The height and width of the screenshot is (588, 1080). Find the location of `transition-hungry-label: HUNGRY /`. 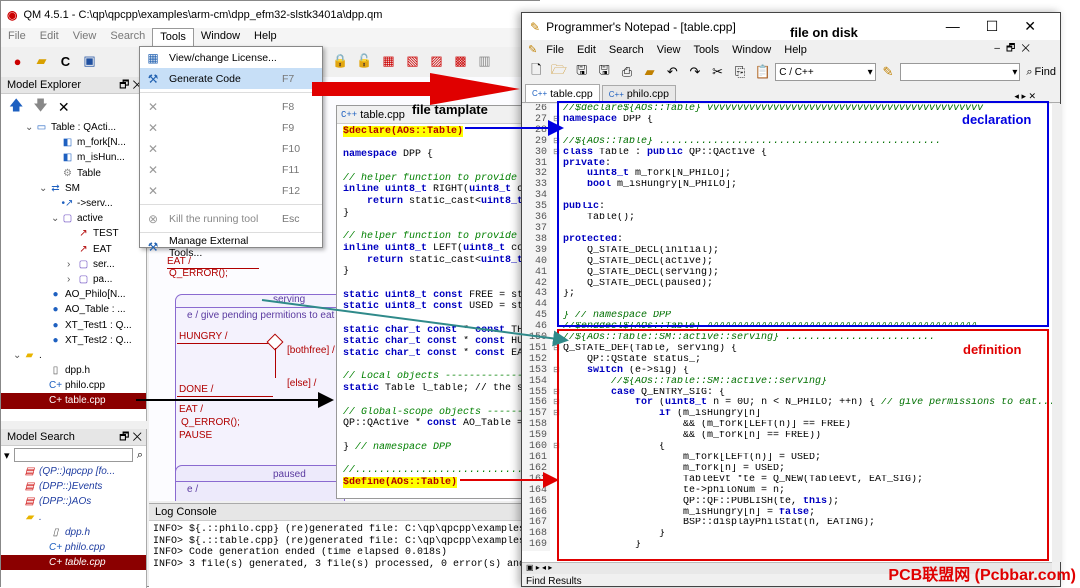

transition-hungry-label: HUNGRY / is located at coordinates (203, 336).